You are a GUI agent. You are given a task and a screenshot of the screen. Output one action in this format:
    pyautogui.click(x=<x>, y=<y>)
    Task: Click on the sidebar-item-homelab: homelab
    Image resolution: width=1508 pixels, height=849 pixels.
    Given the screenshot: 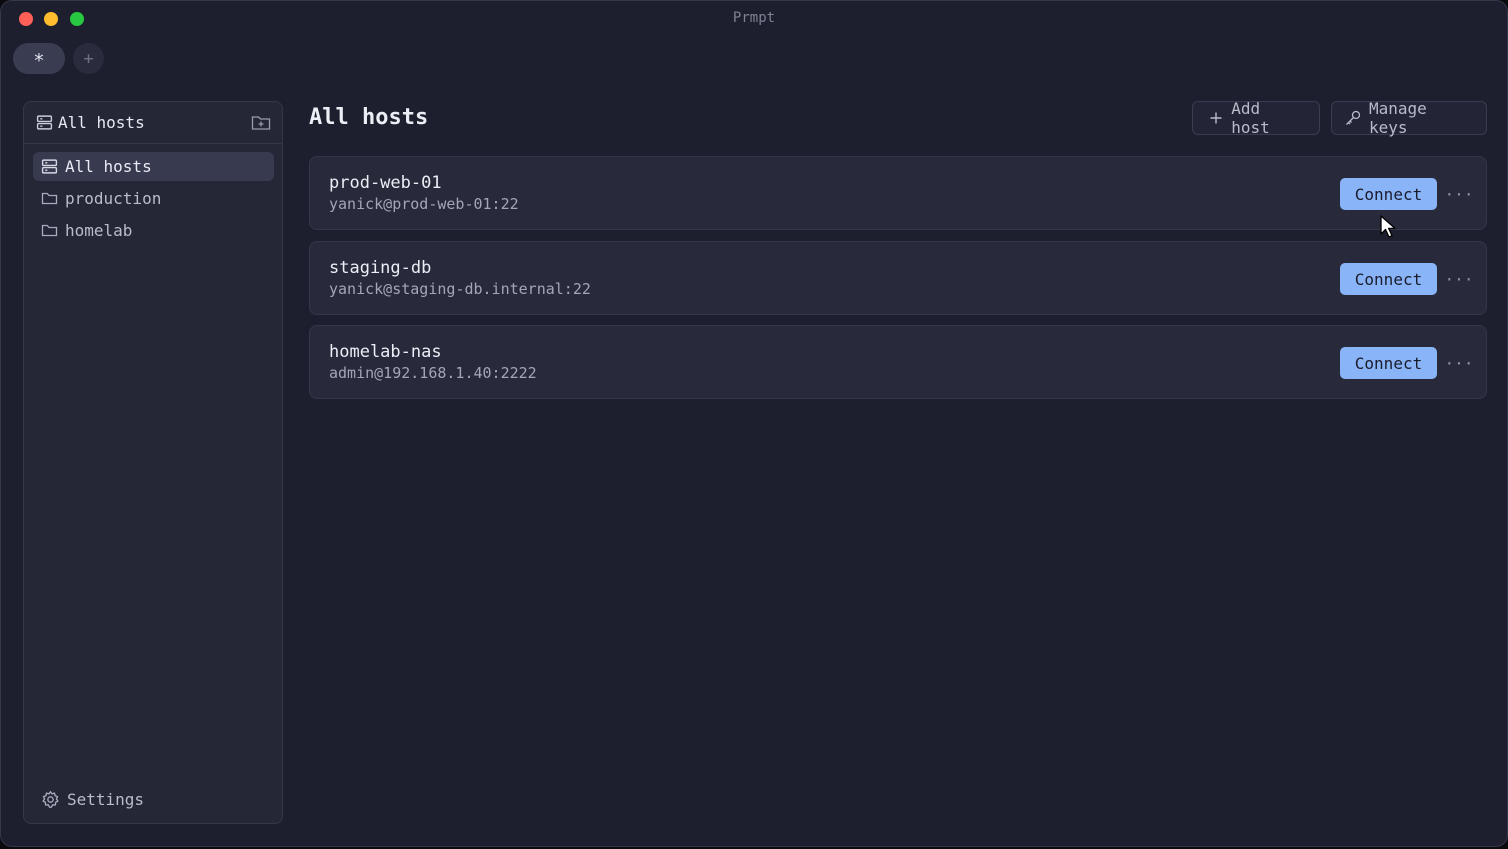 What is the action you would take?
    pyautogui.click(x=153, y=230)
    